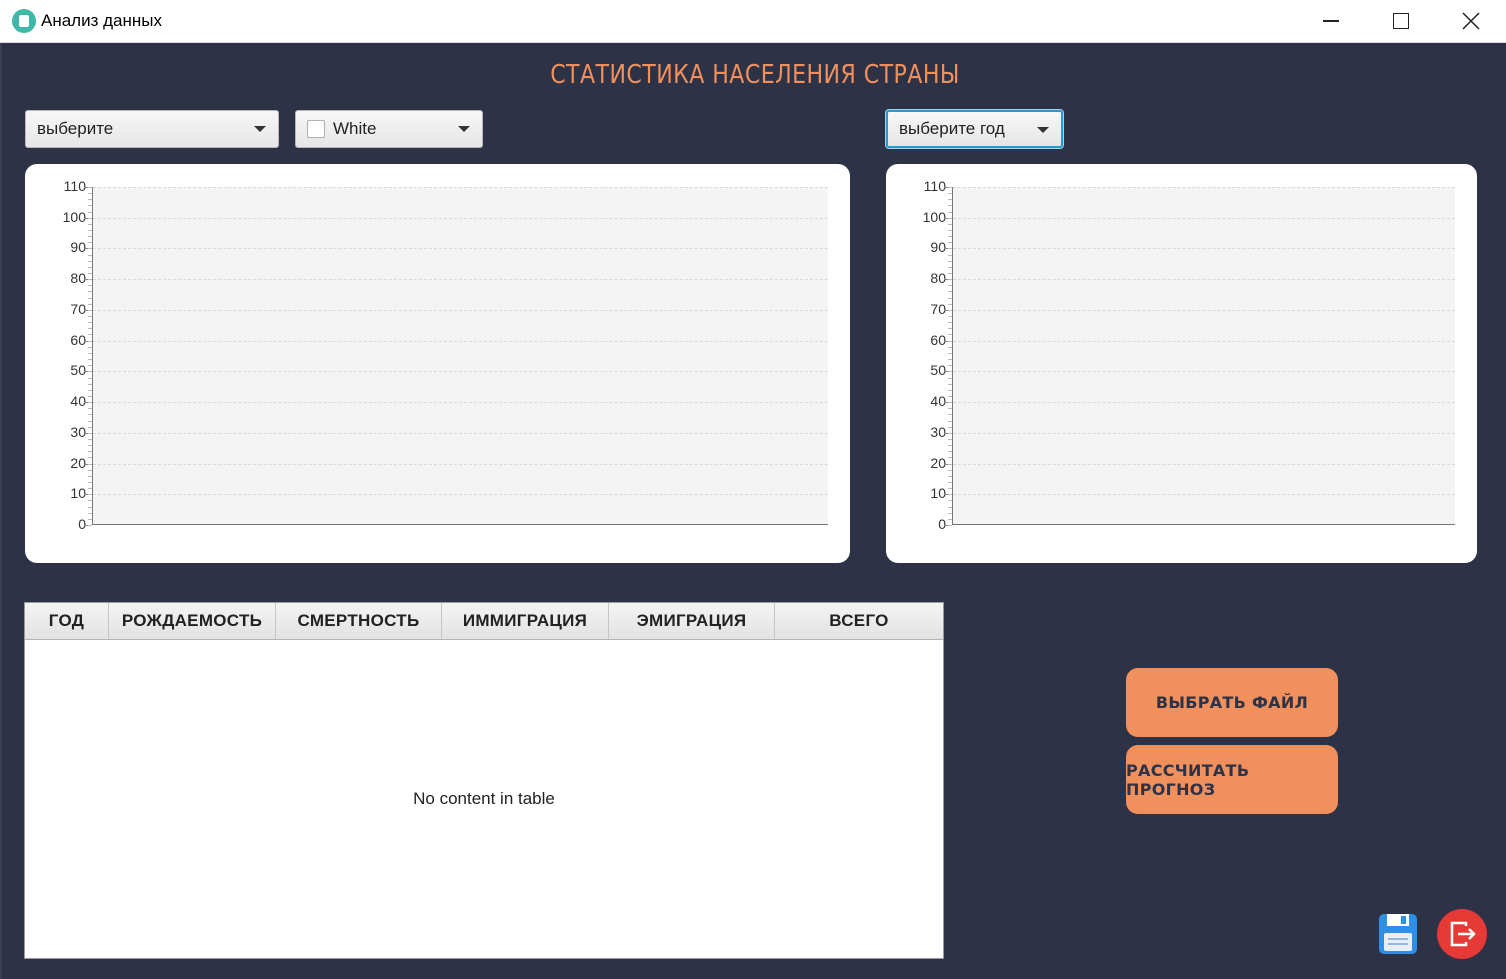 This screenshot has width=1506, height=979. I want to click on minimize-button, so click(1331, 21).